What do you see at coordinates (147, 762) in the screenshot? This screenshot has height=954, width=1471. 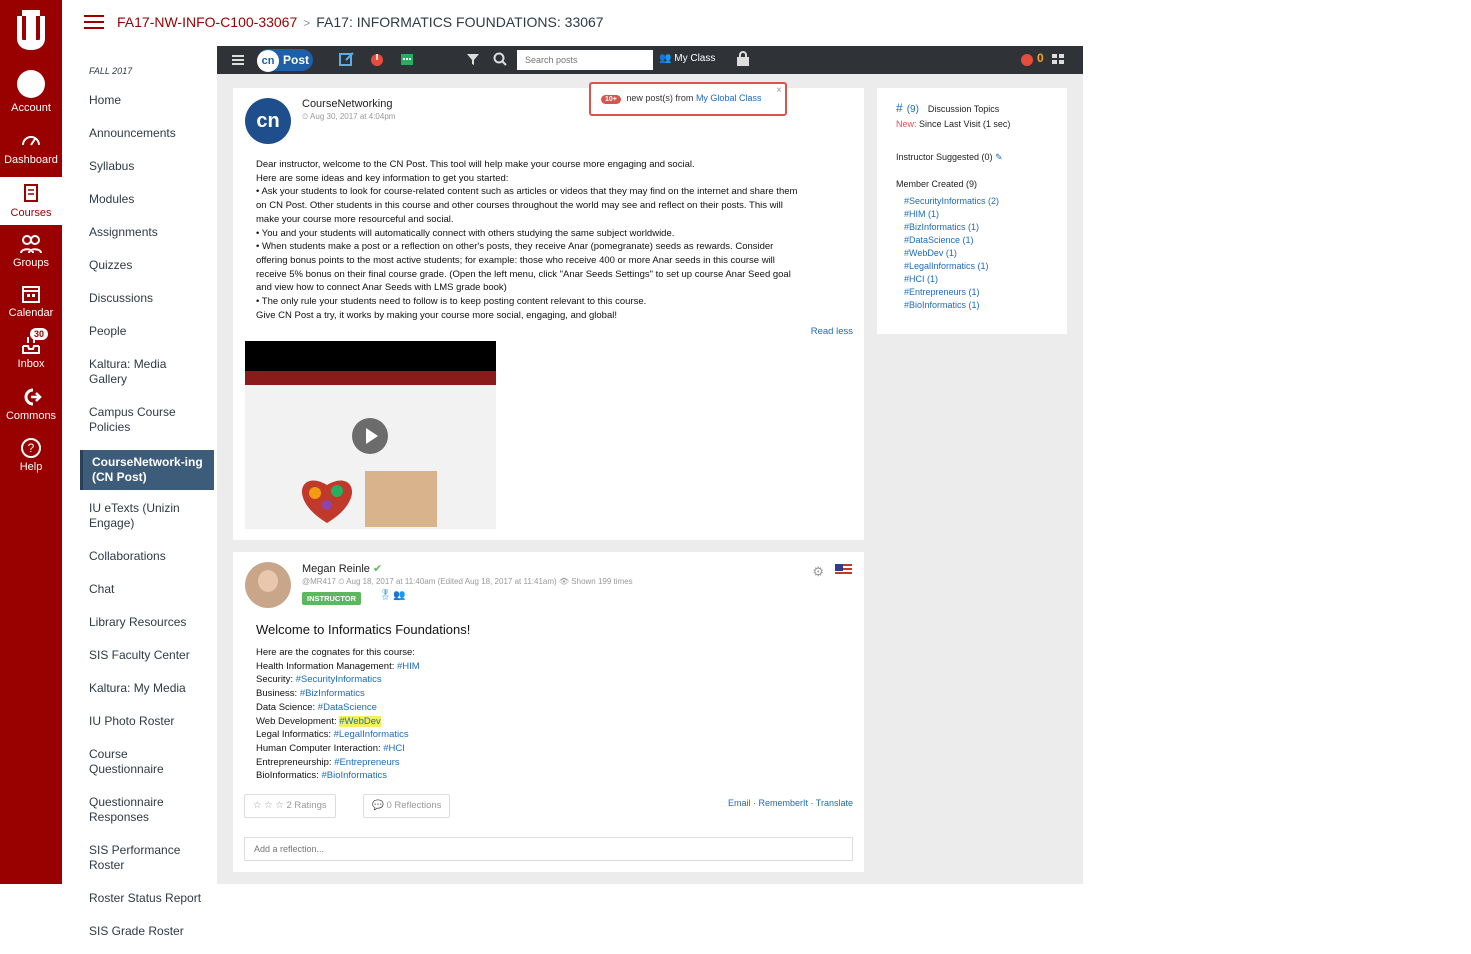 I see `course-nav-item: Course Questionnaire` at bounding box center [147, 762].